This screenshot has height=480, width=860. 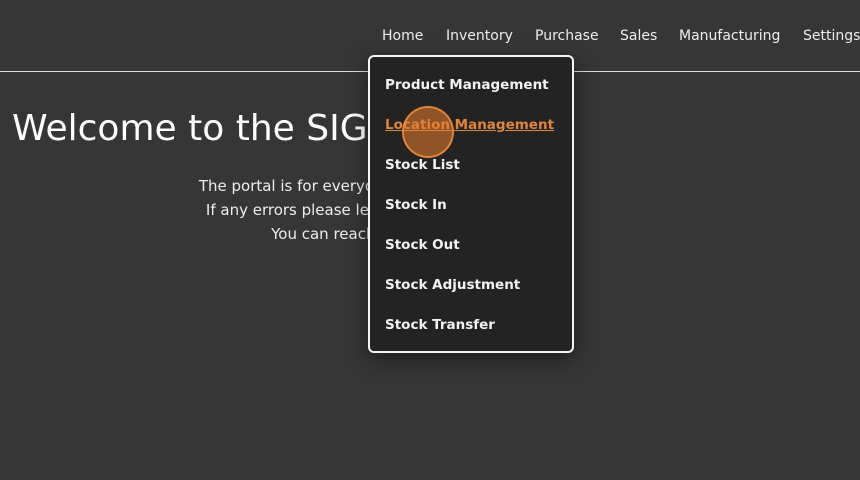 What do you see at coordinates (567, 36) in the screenshot?
I see `nav-item-purchase: Purchase` at bounding box center [567, 36].